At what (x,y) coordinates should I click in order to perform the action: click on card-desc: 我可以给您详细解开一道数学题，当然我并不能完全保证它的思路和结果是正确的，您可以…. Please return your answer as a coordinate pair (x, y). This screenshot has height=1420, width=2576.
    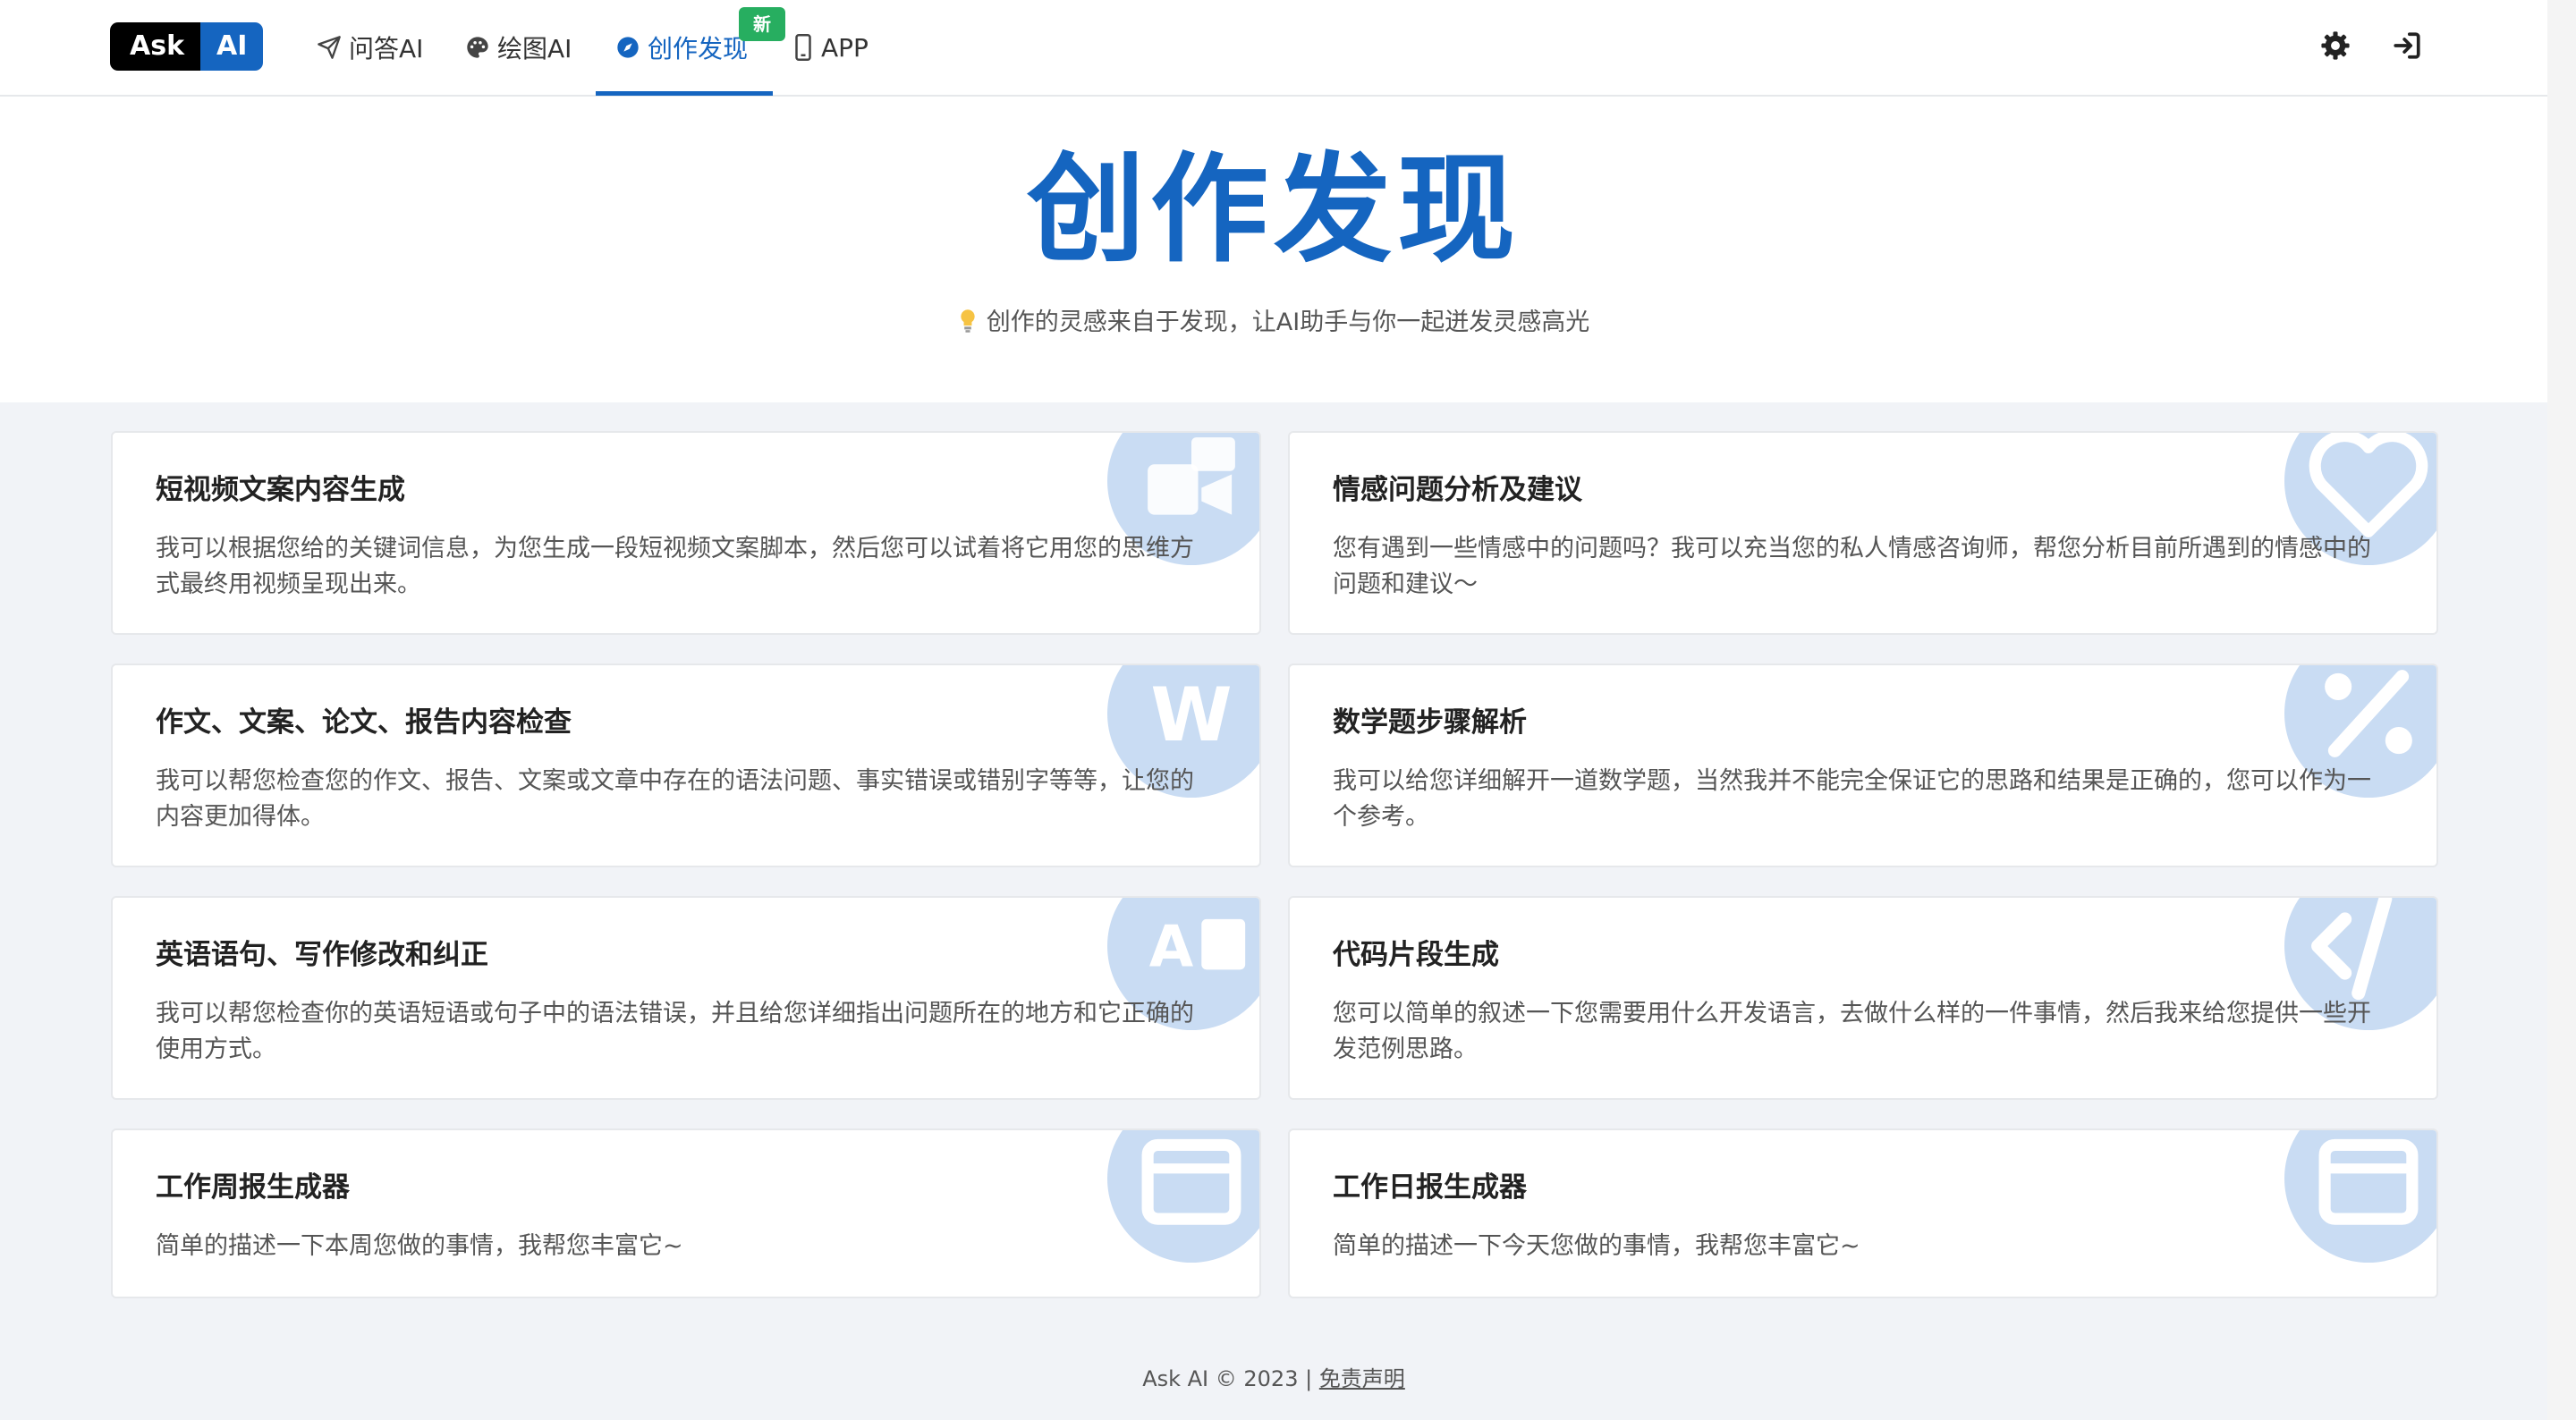
    Looking at the image, I should click on (1852, 799).